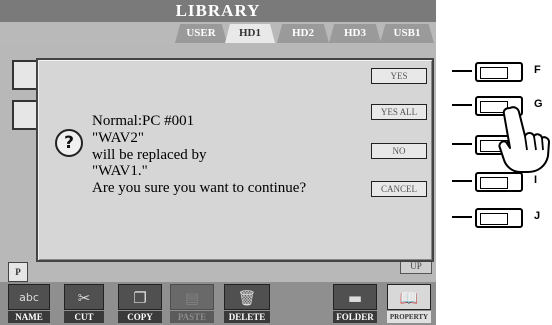  Describe the element at coordinates (192, 298) in the screenshot. I see `paste-icon: ▤` at that location.